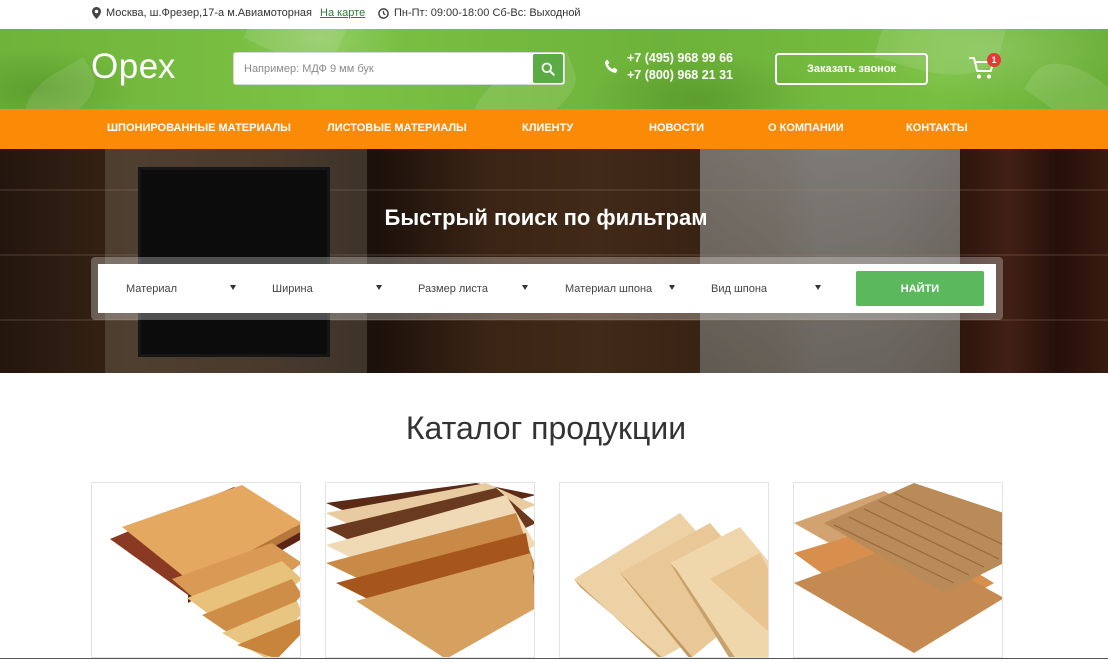 Image resolution: width=1108 pixels, height=662 pixels. Describe the element at coordinates (668, 67) in the screenshot. I see `phone-block: +7 (495) 968 99 66 +7 (800) 968 21 31` at that location.